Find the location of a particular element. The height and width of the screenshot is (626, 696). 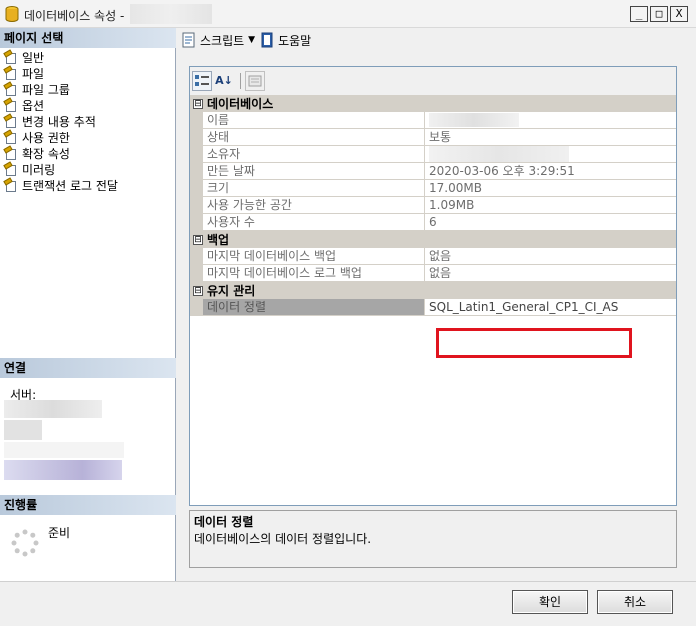

description-text: 데이터베이스의 데이터 정렬입니다. is located at coordinates (283, 539).